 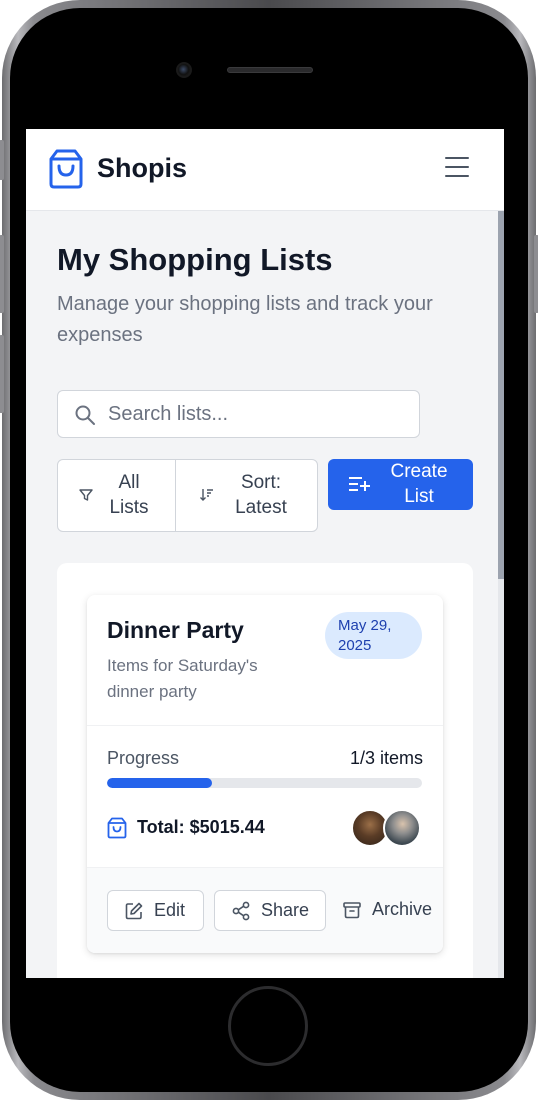 I want to click on search-input, so click(x=258, y=414).